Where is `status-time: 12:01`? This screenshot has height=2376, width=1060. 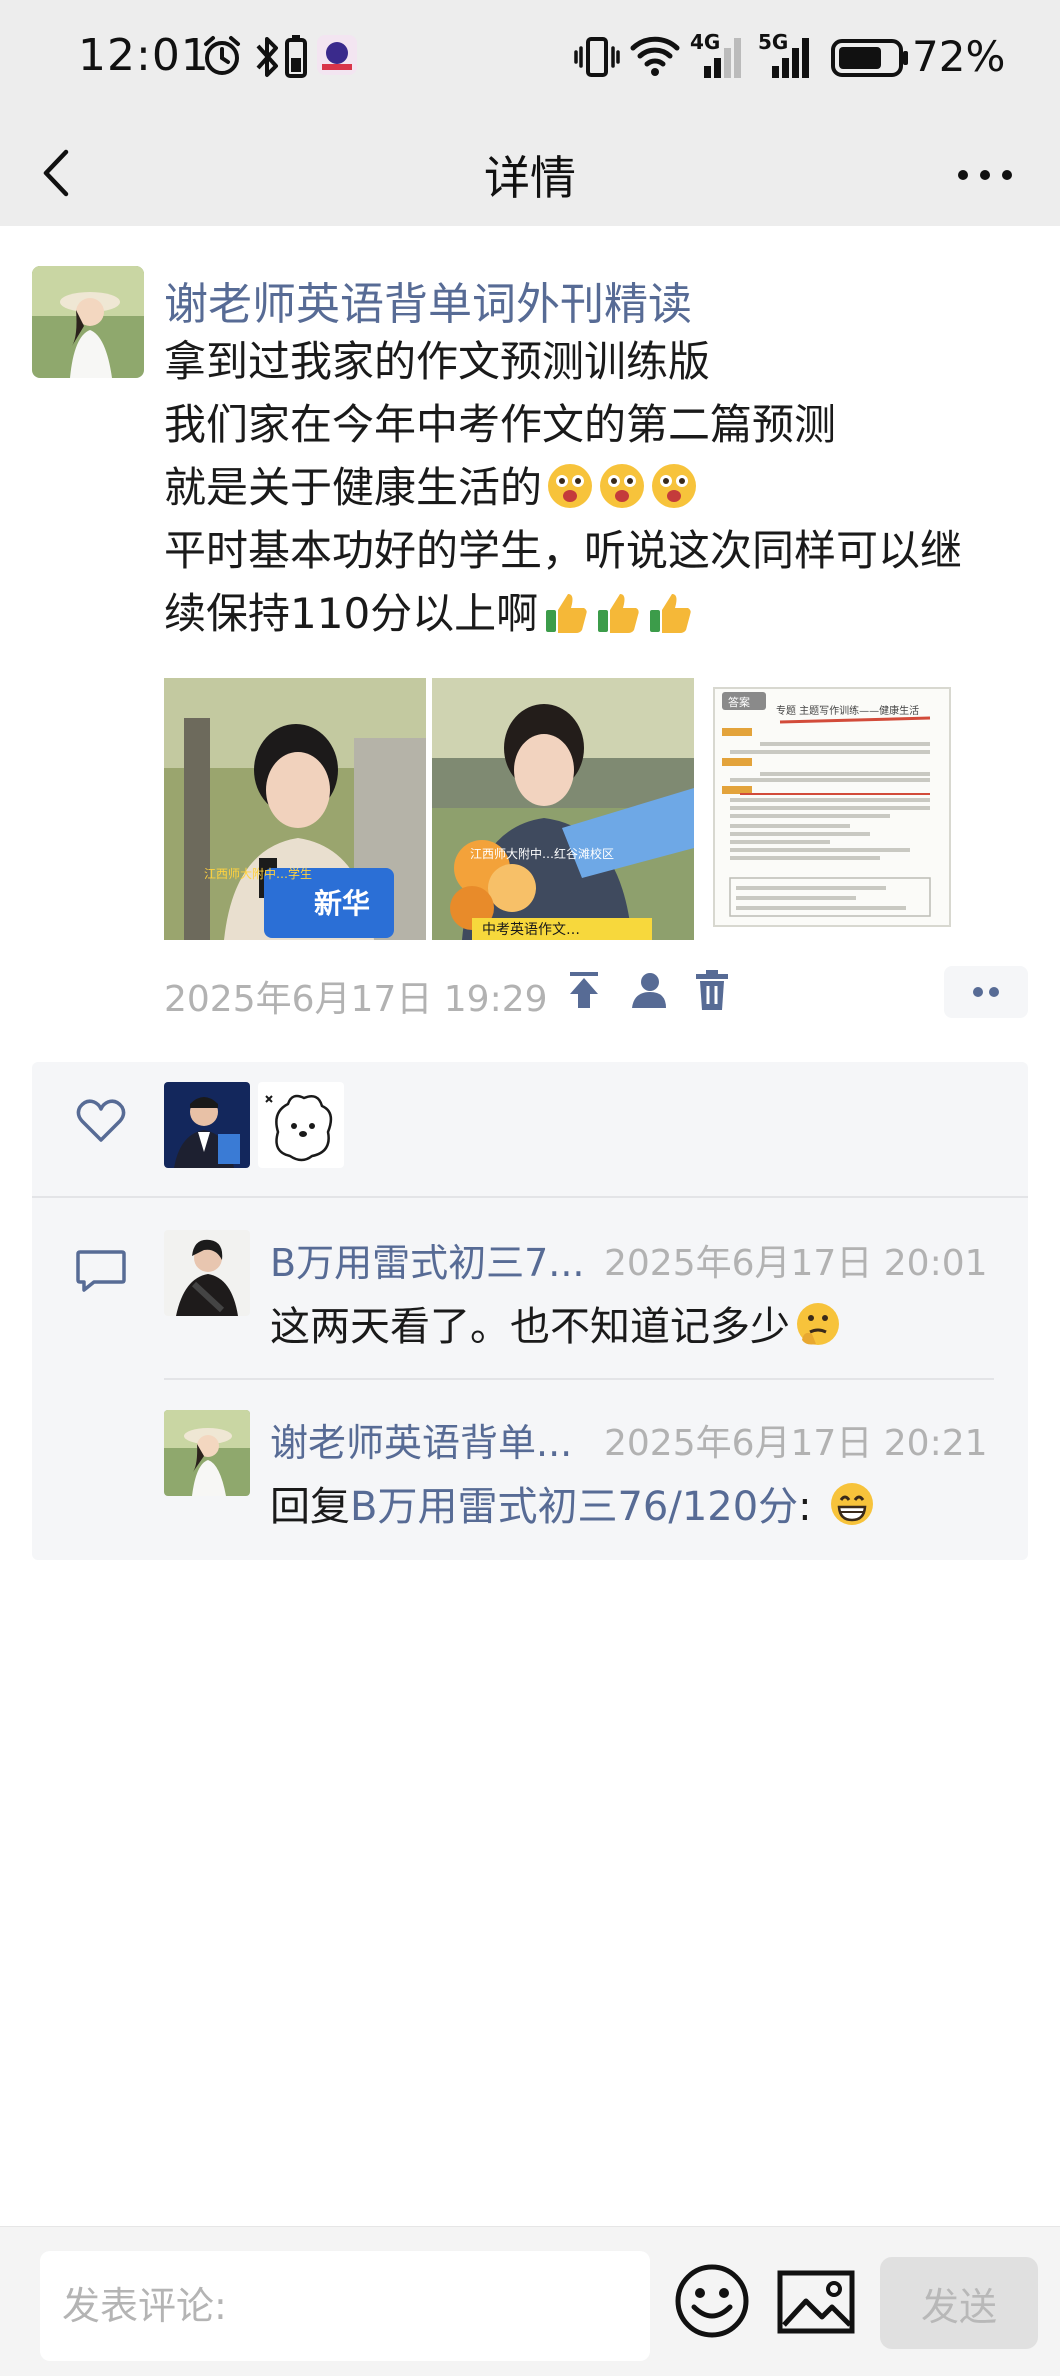 status-time: 12:01 is located at coordinates (144, 55).